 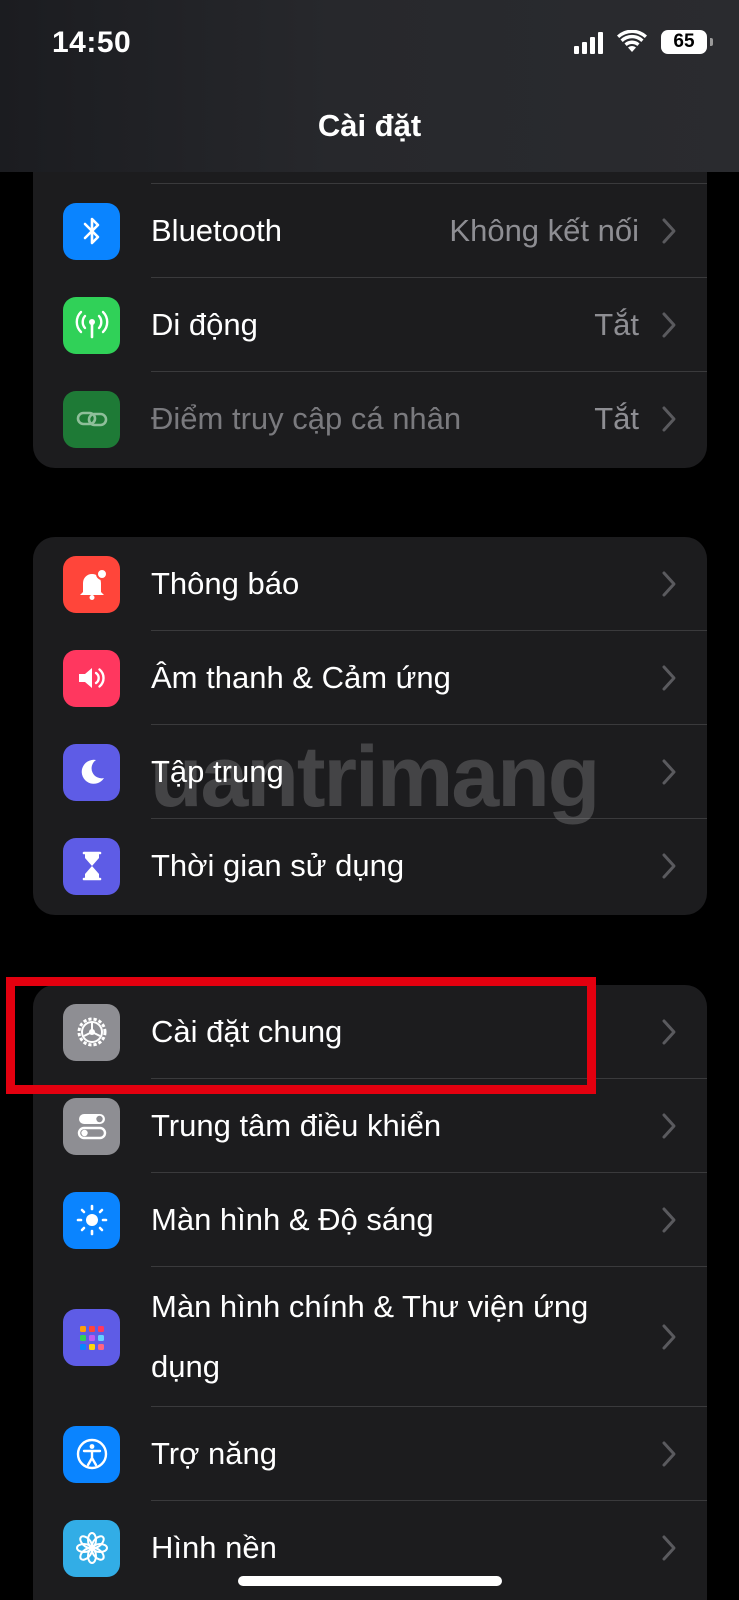 What do you see at coordinates (292, 1219) in the screenshot?
I see `row-label: Màn hình & Độ sáng` at bounding box center [292, 1219].